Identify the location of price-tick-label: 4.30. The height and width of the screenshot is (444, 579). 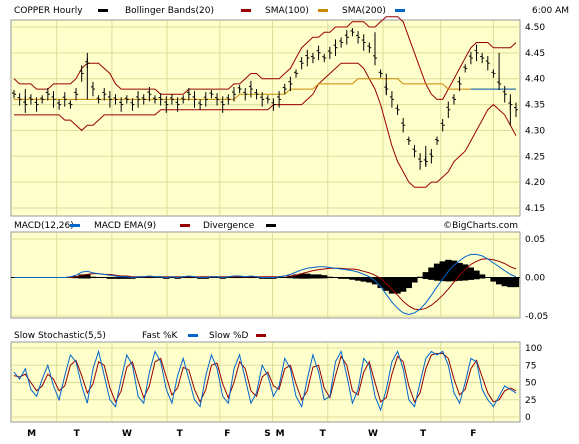
(535, 131).